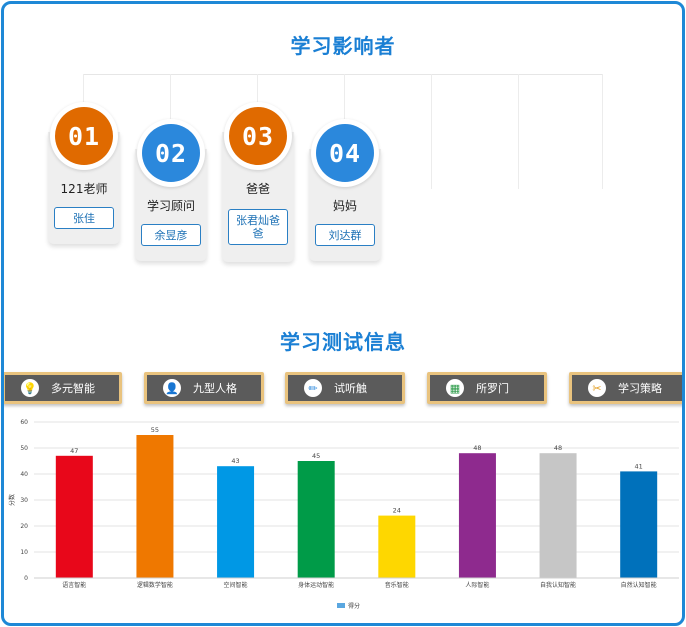 This screenshot has width=686, height=627. Describe the element at coordinates (26, 578) in the screenshot. I see `y-tick-label: 0` at that location.